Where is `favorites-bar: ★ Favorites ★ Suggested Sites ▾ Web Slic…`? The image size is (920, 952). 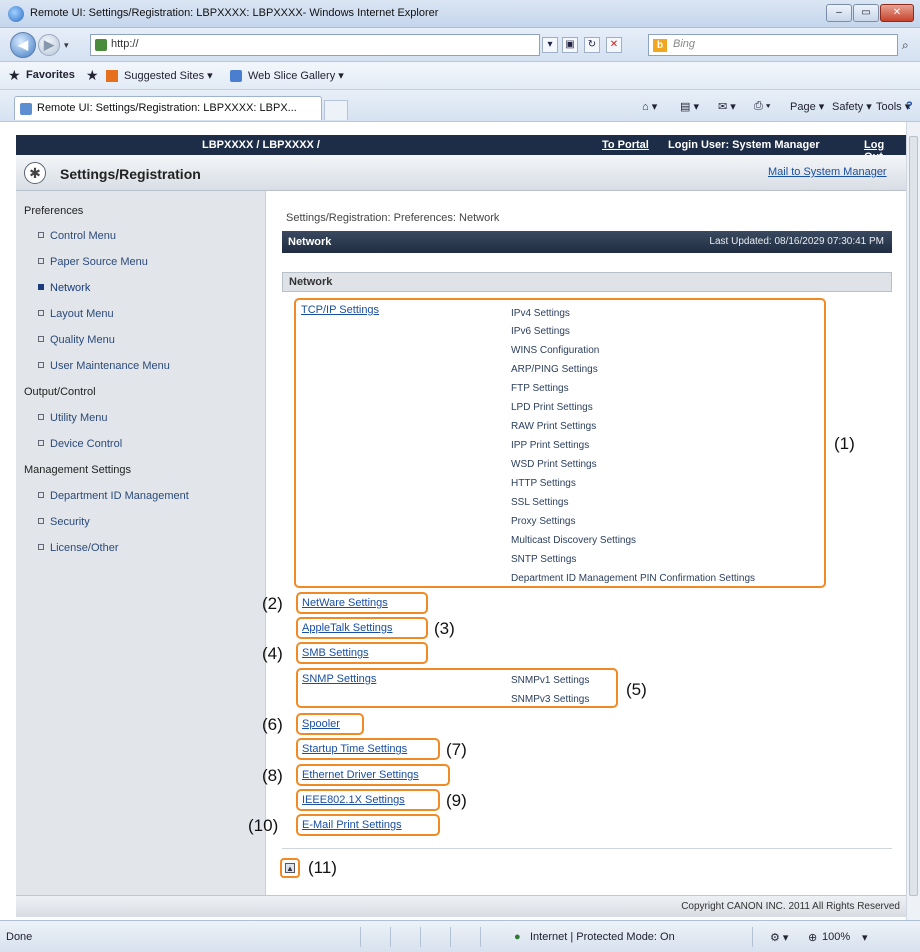 favorites-bar: ★ Favorites ★ Suggested Sites ▾ Web Slic… is located at coordinates (460, 76).